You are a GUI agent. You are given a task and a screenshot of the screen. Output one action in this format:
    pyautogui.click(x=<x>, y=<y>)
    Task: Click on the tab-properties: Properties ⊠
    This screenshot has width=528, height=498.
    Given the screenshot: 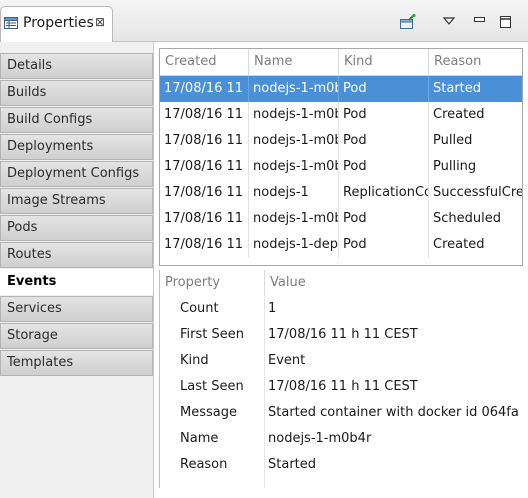 What is the action you would take?
    pyautogui.click(x=56, y=24)
    